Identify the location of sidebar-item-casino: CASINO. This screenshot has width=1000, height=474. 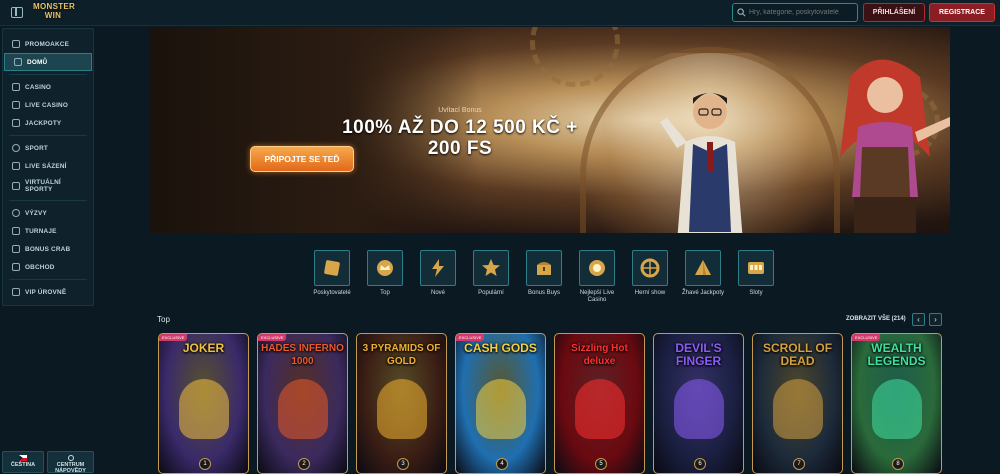
(48, 87).